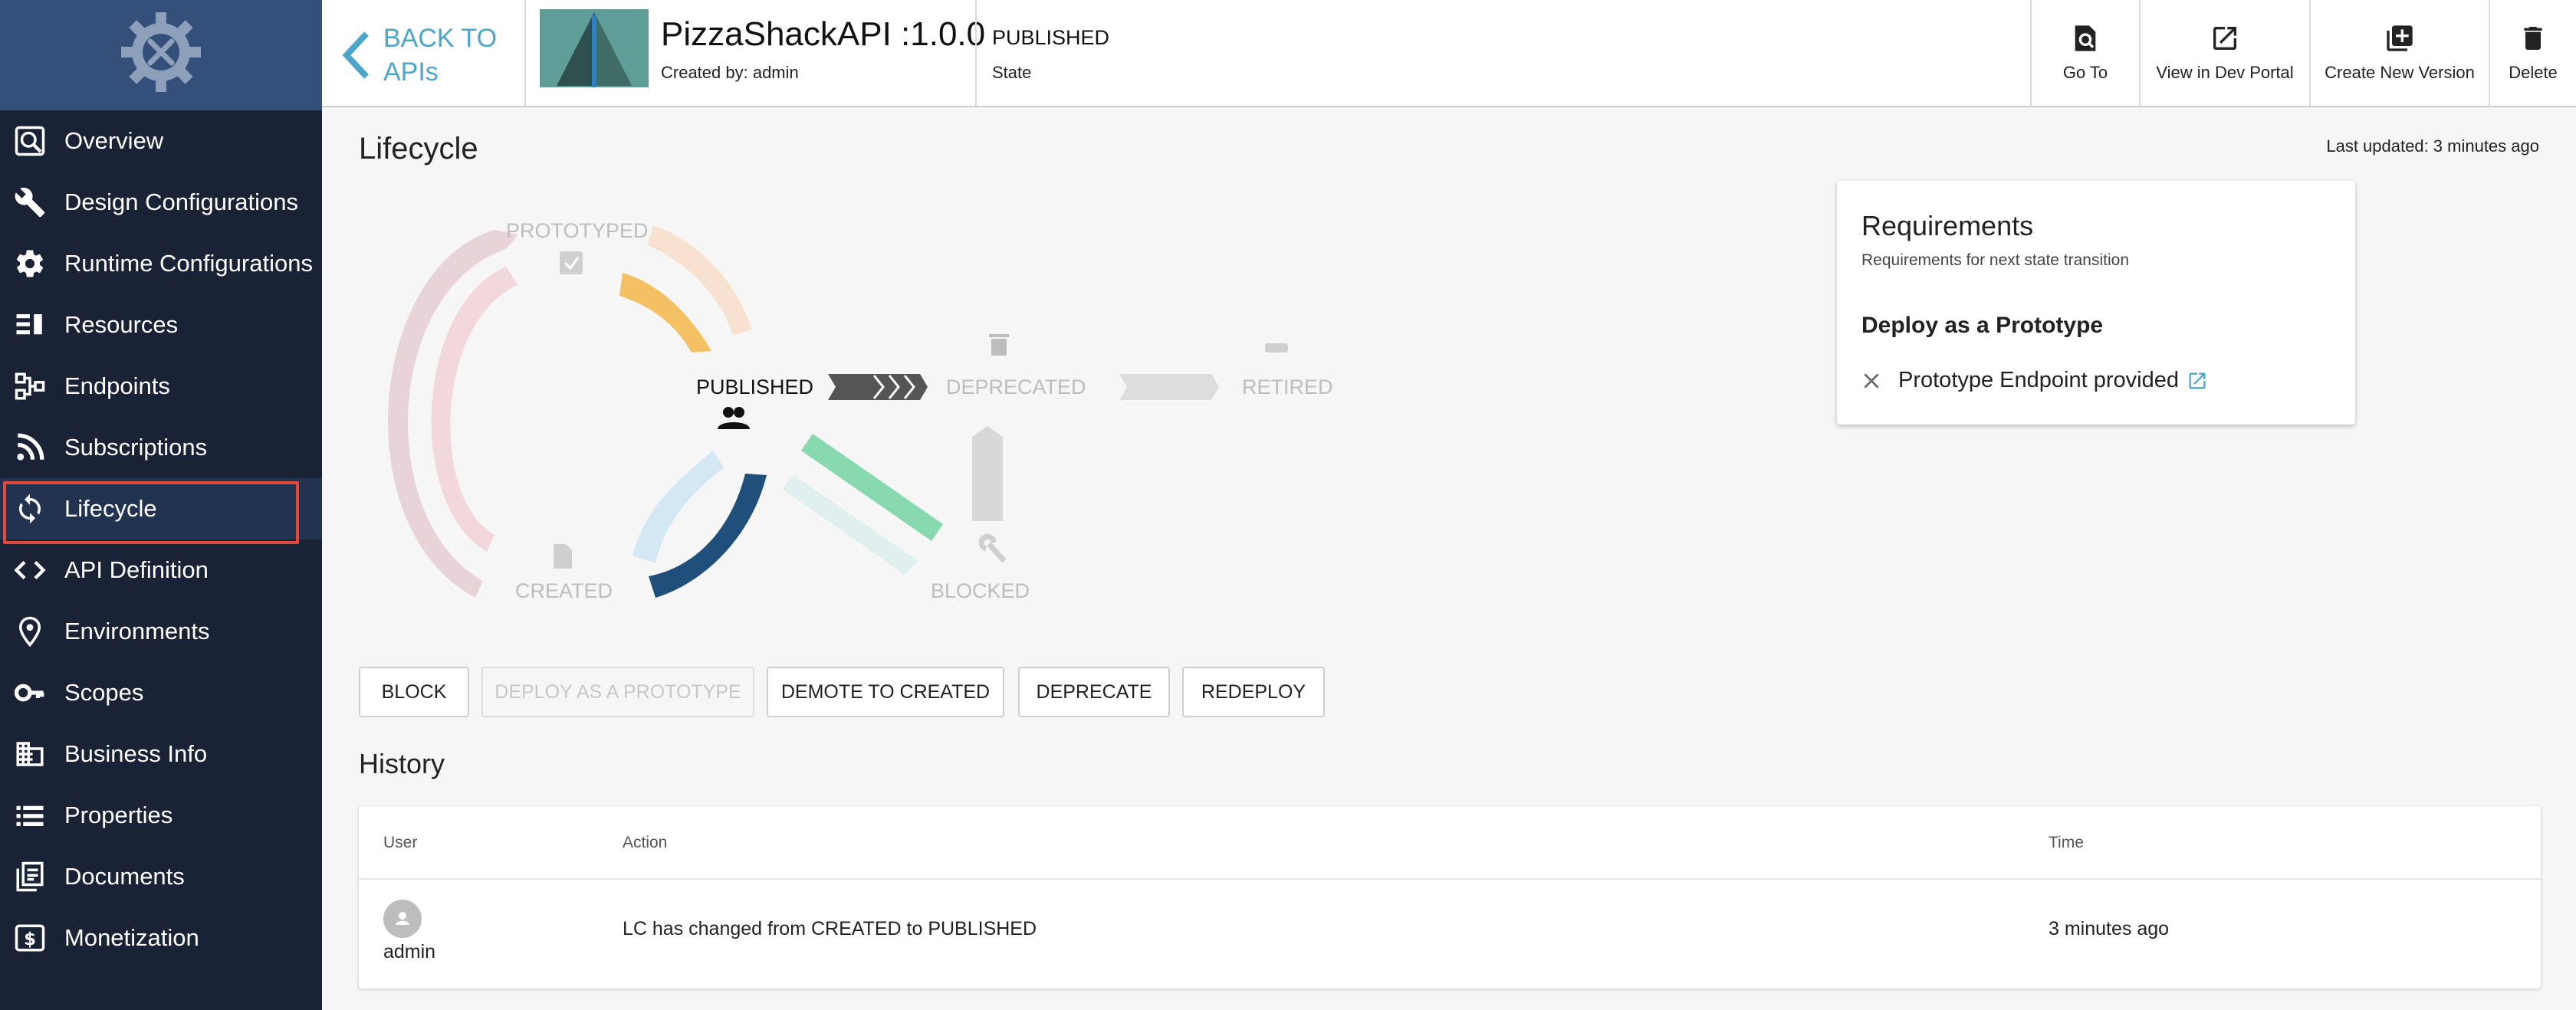 This screenshot has height=1010, width=2576. I want to click on arrow-deprecated-to-retired, so click(1169, 387).